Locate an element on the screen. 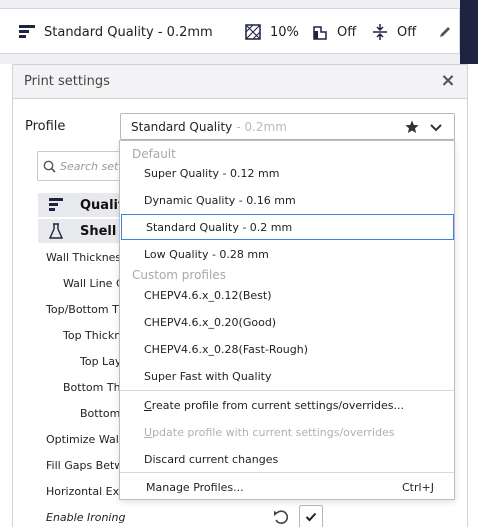 Image resolution: width=478 pixels, height=527 pixels. update-profile-mnemonic: U is located at coordinates (148, 432).